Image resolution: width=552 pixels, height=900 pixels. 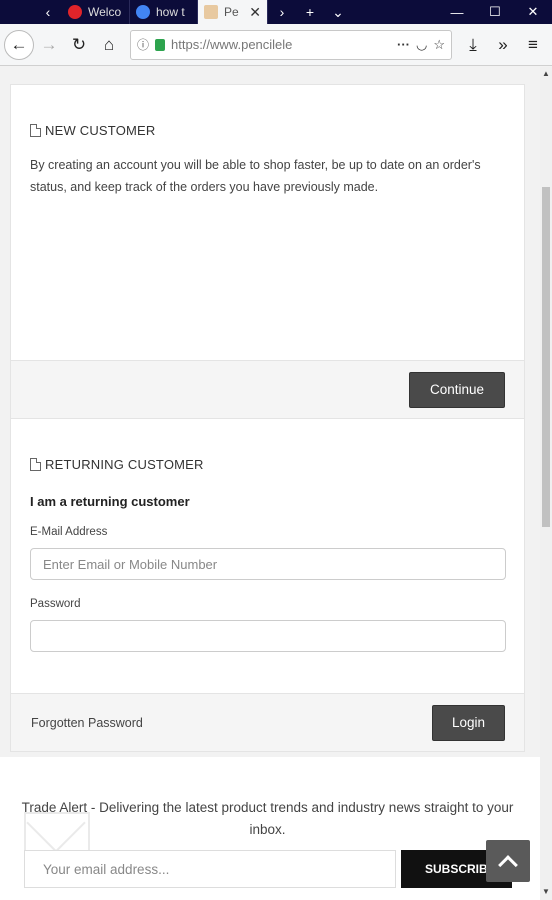 What do you see at coordinates (338, 12) in the screenshot?
I see `tab-list-icon: ⌄` at bounding box center [338, 12].